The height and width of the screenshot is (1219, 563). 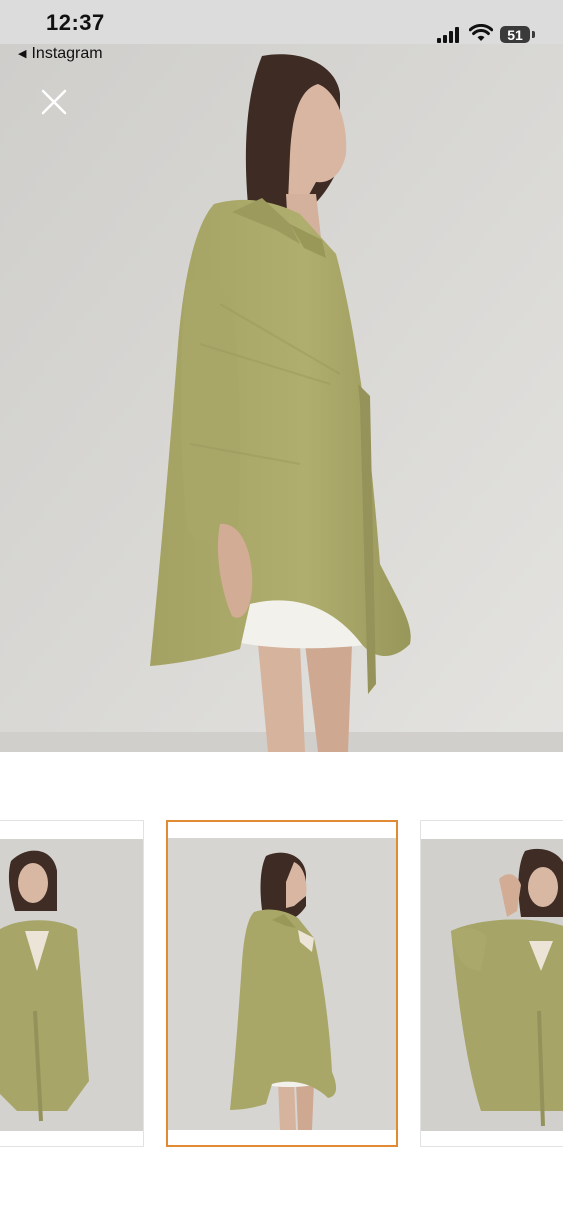 I want to click on thumbnail-1-image, so click(x=71, y=983).